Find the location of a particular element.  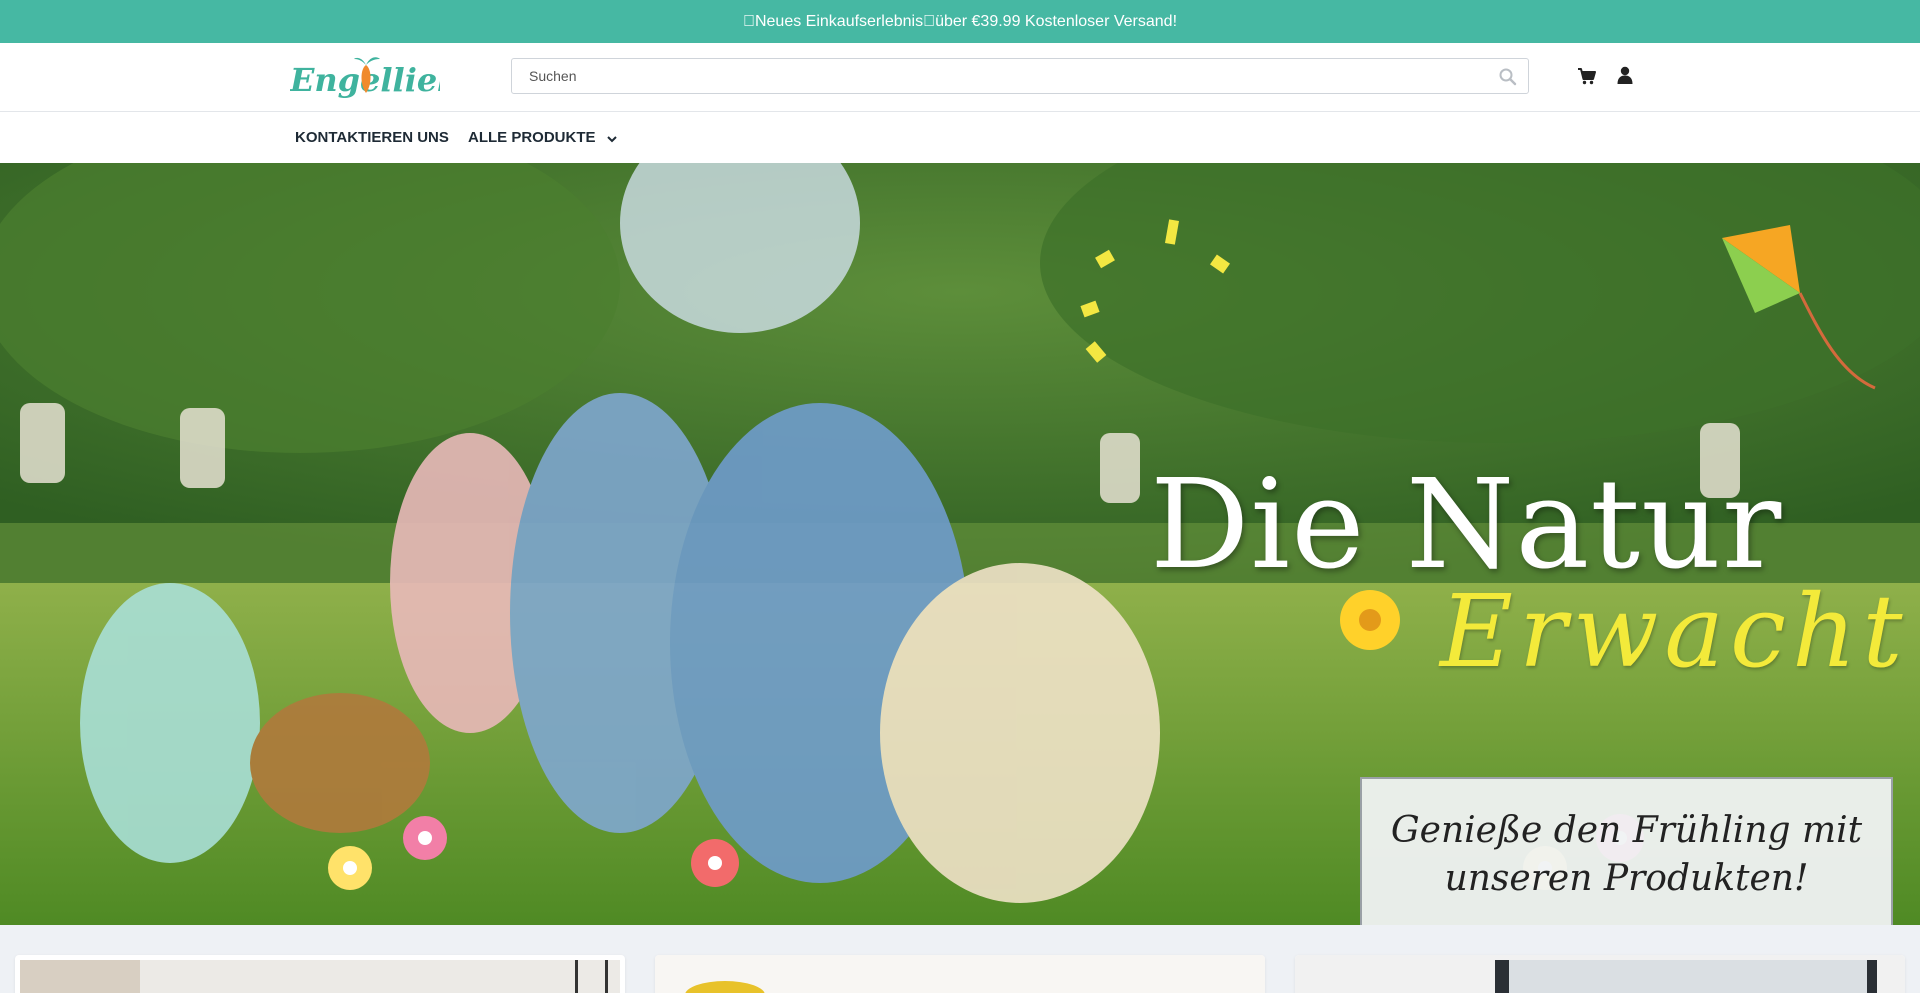

nav-item-label: ALLE PRODUKTE is located at coordinates (532, 137).